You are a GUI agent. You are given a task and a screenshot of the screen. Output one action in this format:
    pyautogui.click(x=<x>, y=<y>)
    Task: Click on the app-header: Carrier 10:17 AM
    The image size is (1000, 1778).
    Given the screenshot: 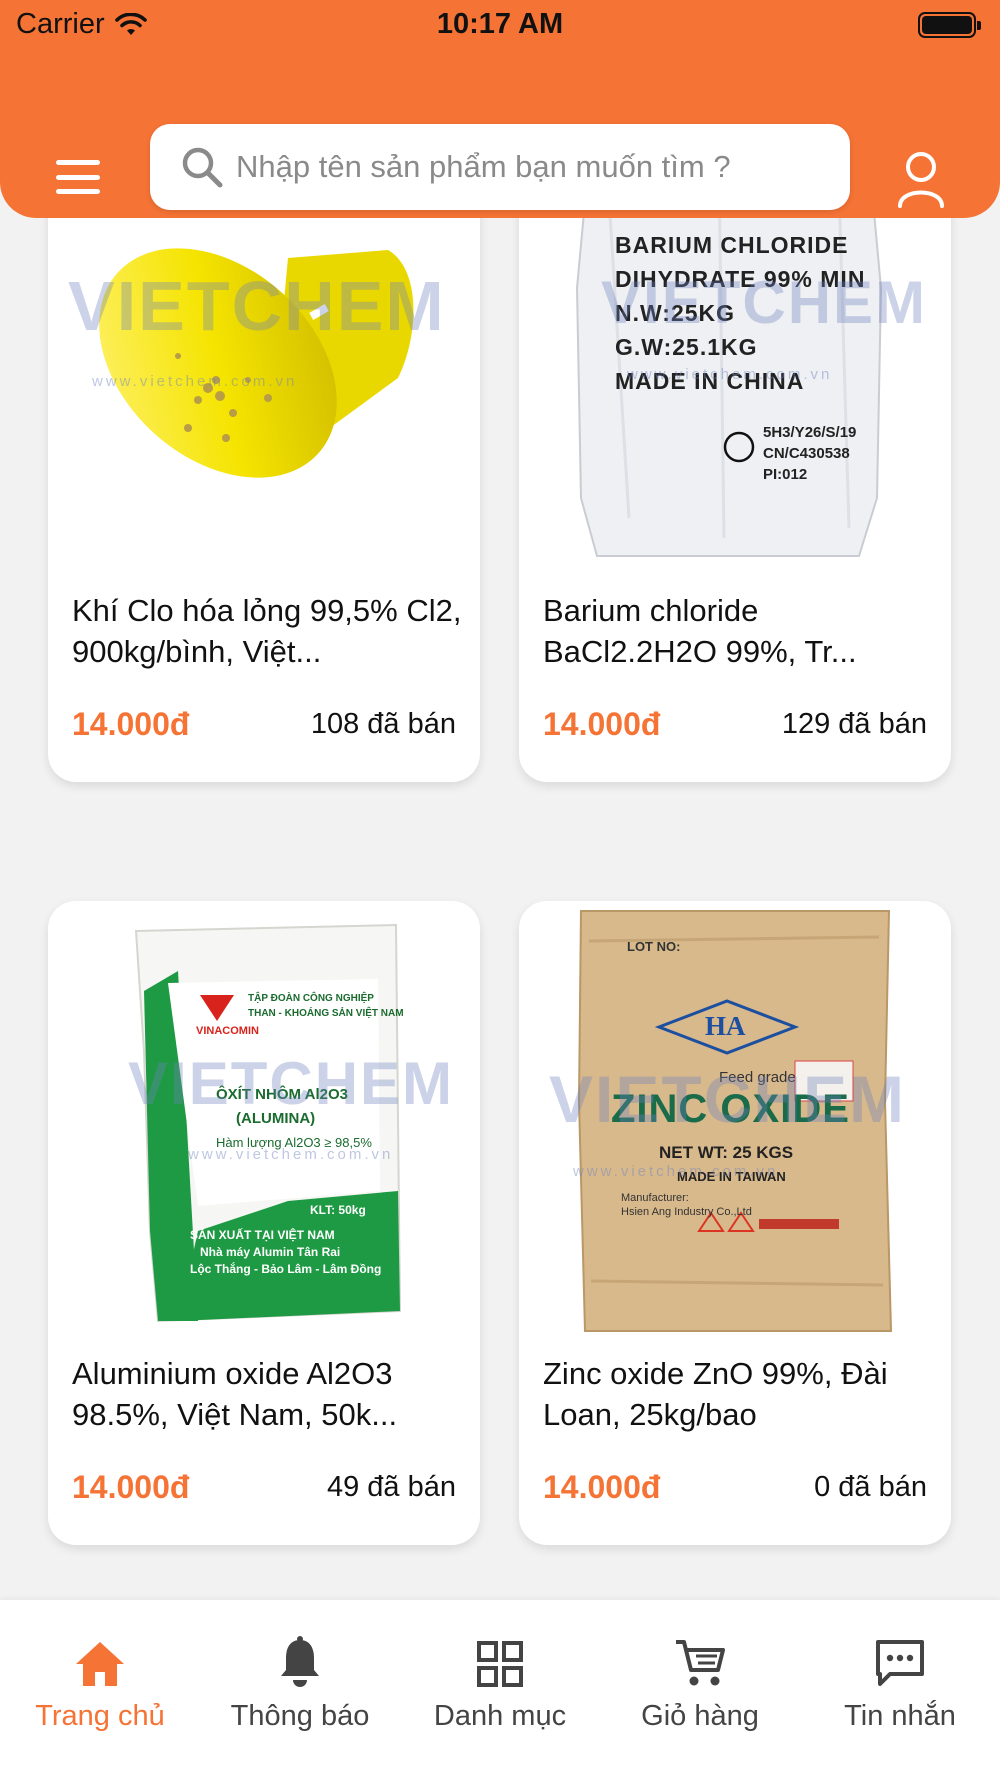 What is the action you would take?
    pyautogui.click(x=500, y=109)
    